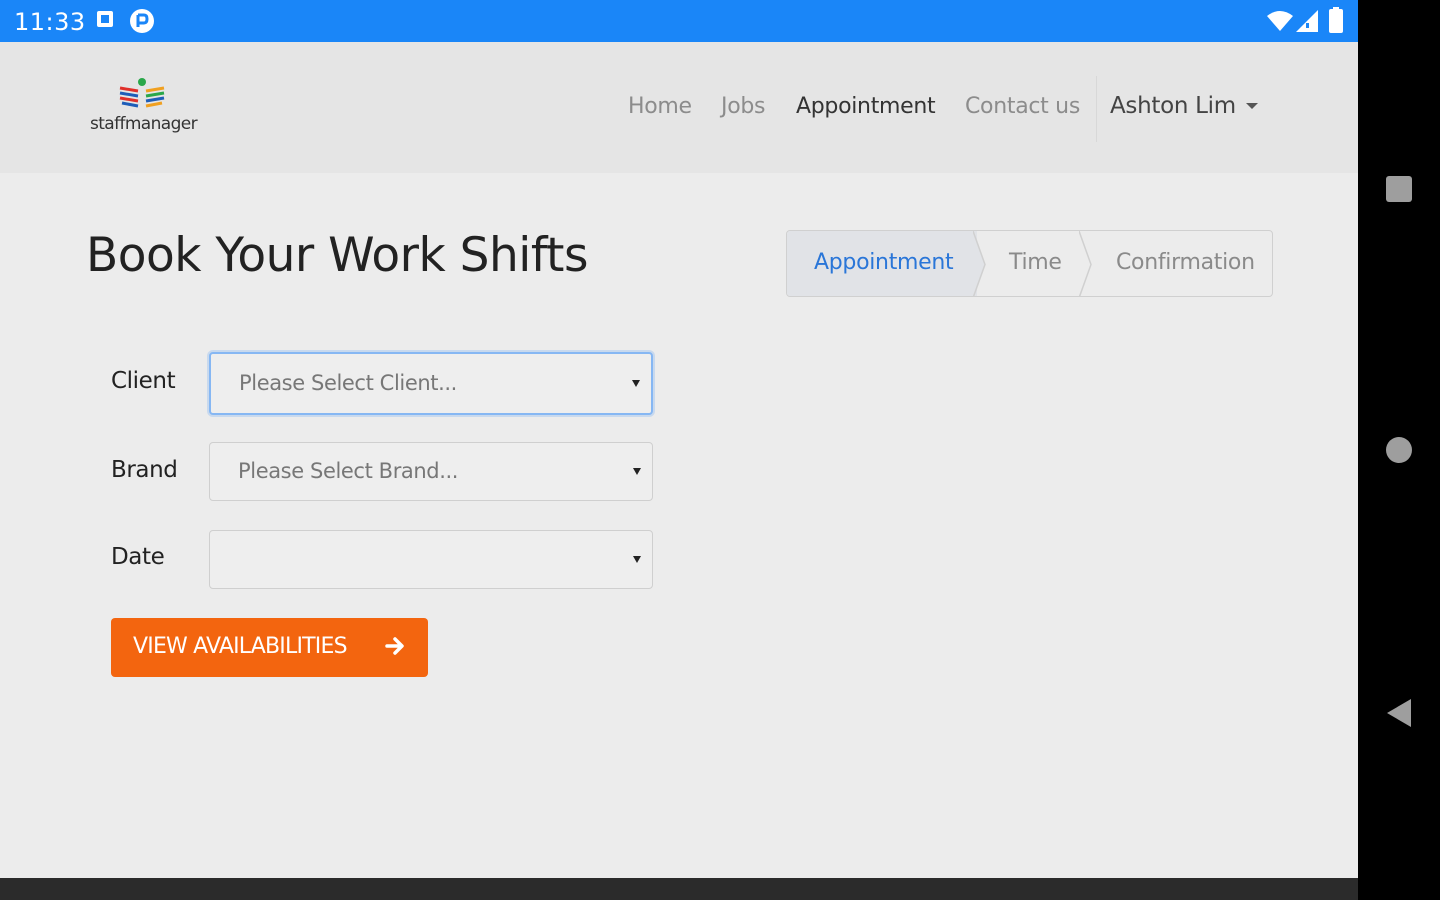  What do you see at coordinates (1399, 713) in the screenshot?
I see `back-icon` at bounding box center [1399, 713].